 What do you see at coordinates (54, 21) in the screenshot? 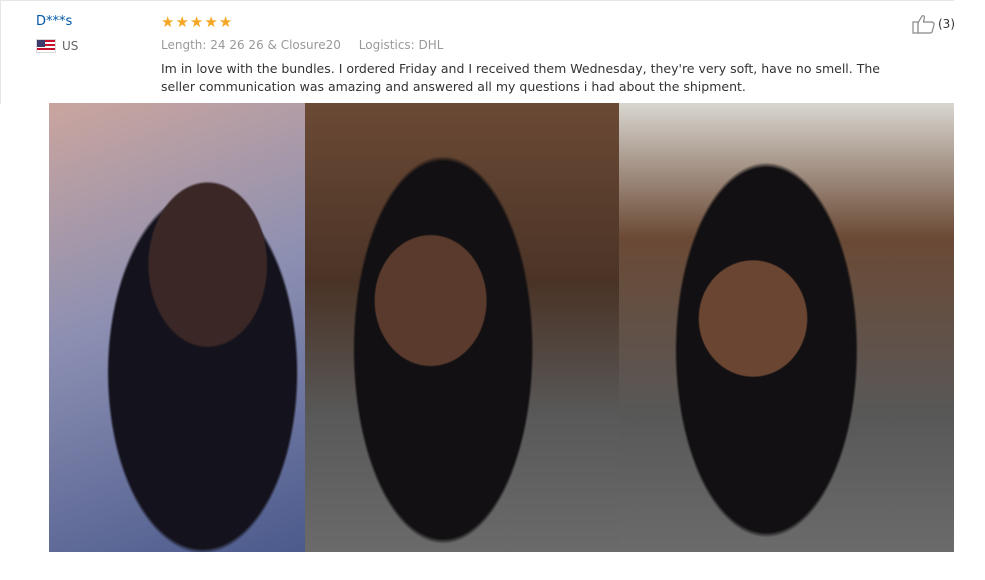
I see `reviewer-name: D***s` at bounding box center [54, 21].